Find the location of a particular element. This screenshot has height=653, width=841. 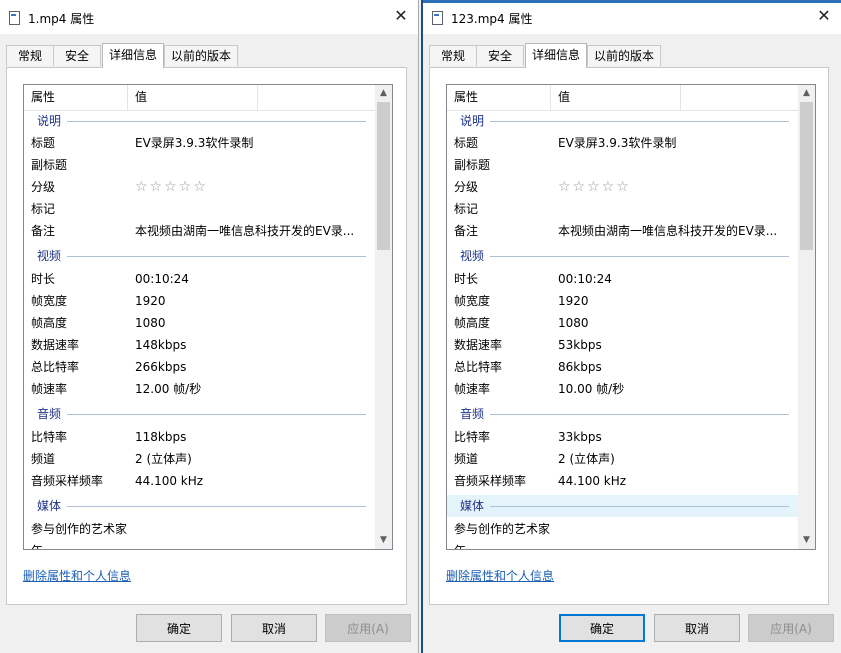

property-name: 副标题 is located at coordinates (49, 165).